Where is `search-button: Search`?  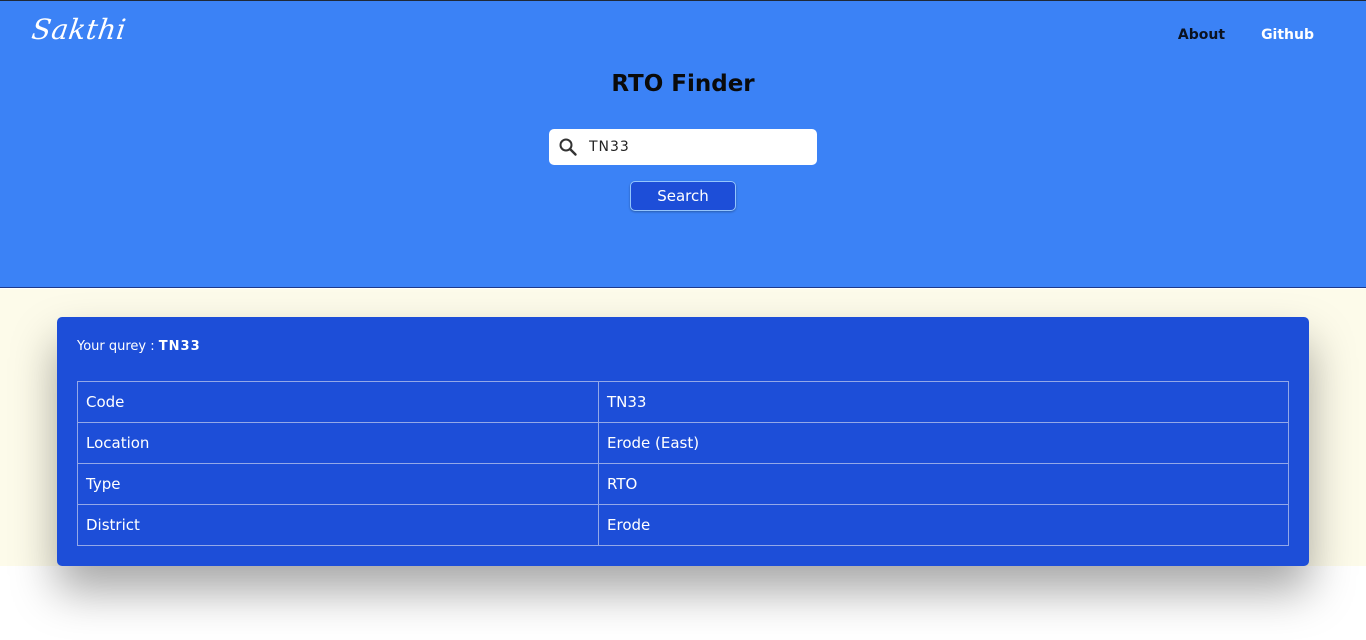
search-button: Search is located at coordinates (683, 196).